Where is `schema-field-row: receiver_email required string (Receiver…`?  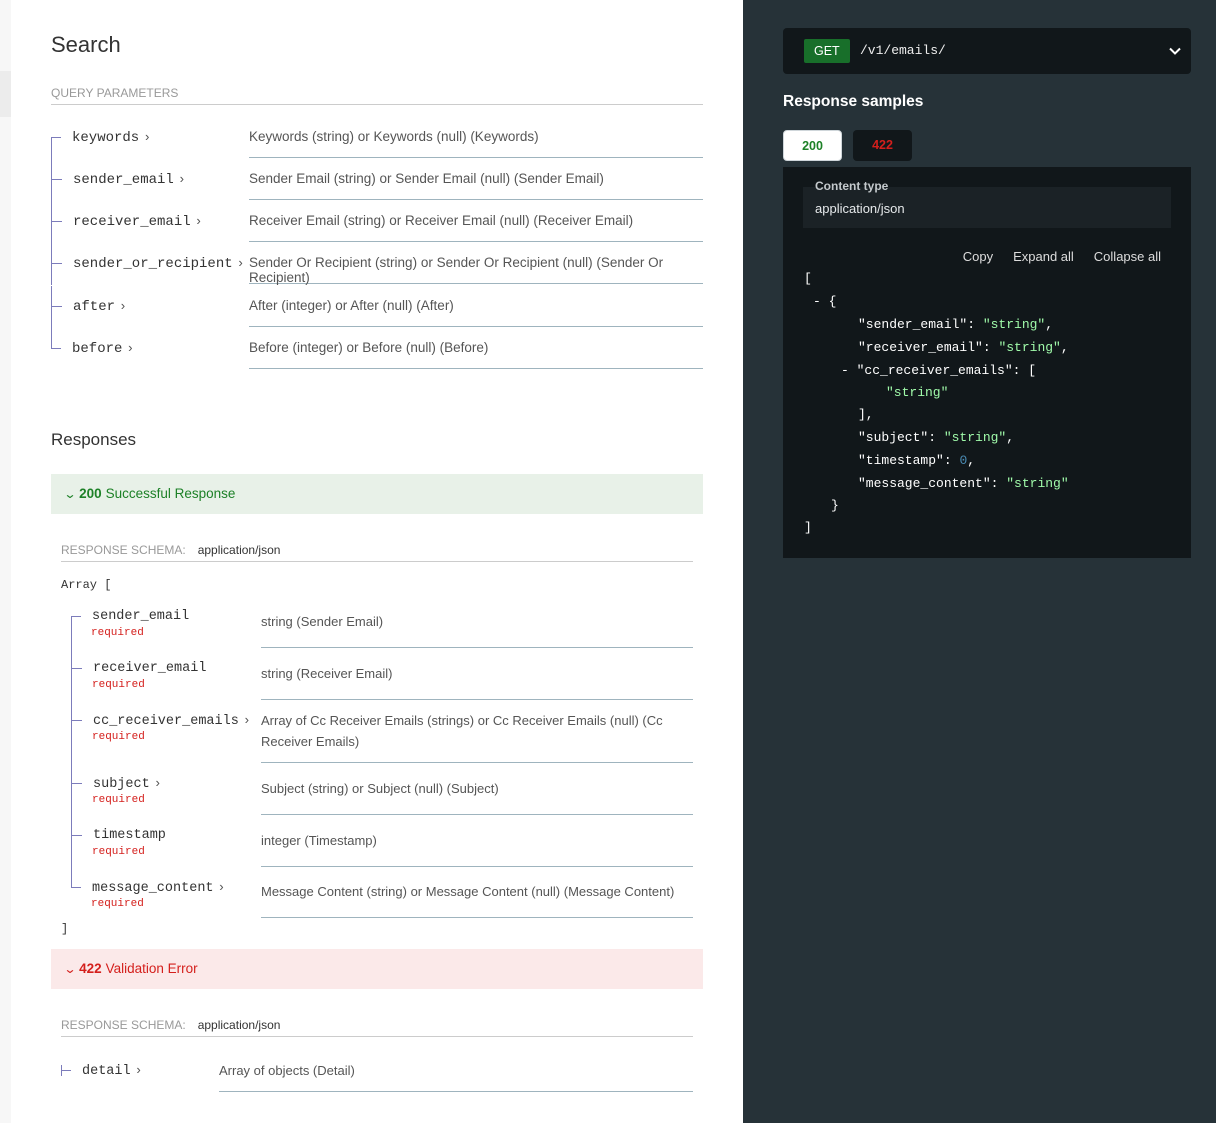 schema-field-row: receiver_email required string (Receiver… is located at coordinates (382, 684).